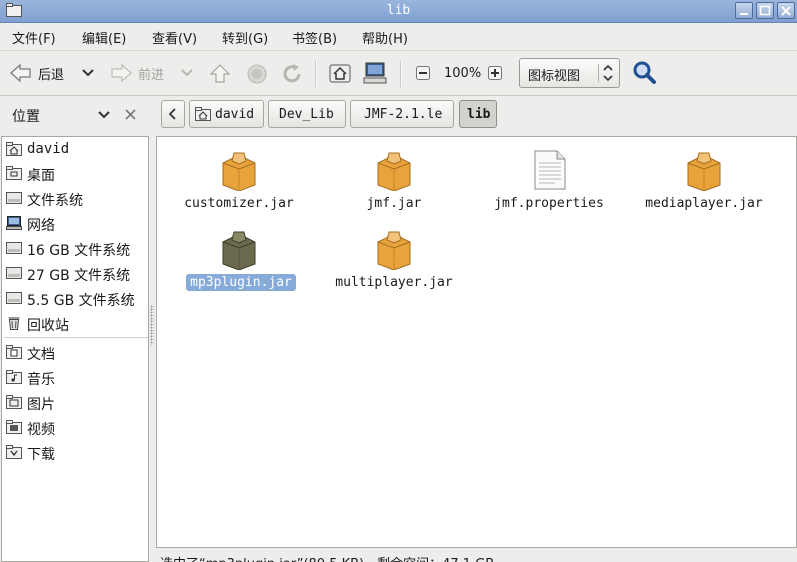 This screenshot has width=797, height=562. I want to click on file-item: customizer.jar, so click(239, 178).